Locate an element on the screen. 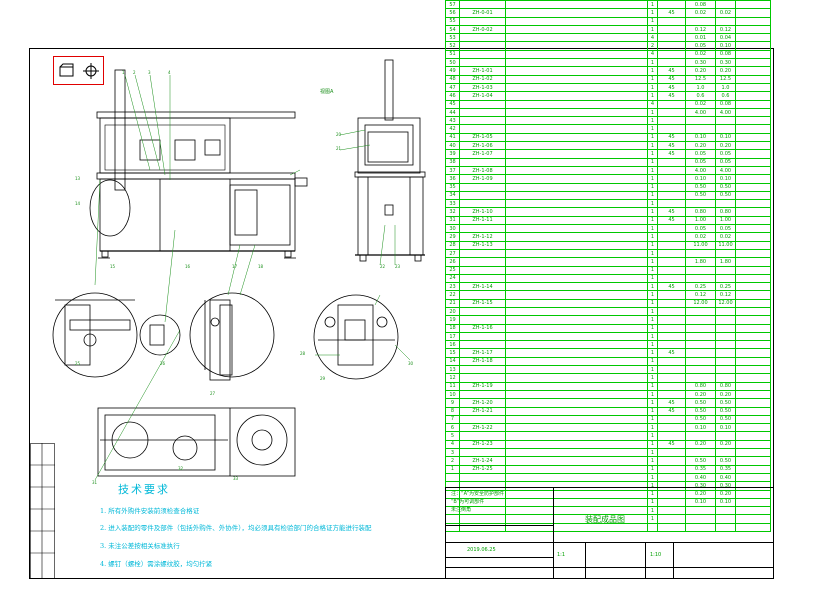 The image size is (816, 601). bom-cell-6: 0.04 is located at coordinates (725, 38).